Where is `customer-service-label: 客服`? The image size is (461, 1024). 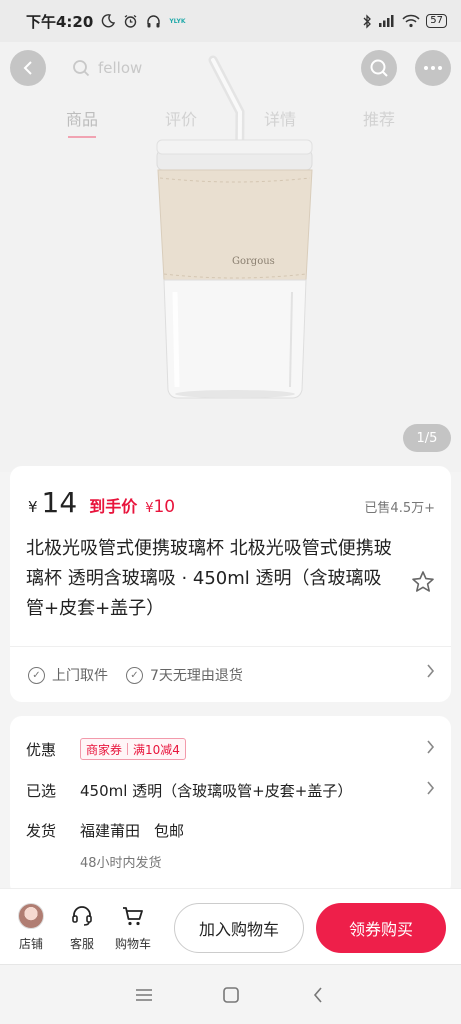
customer-service-label: 客服 is located at coordinates (81, 944).